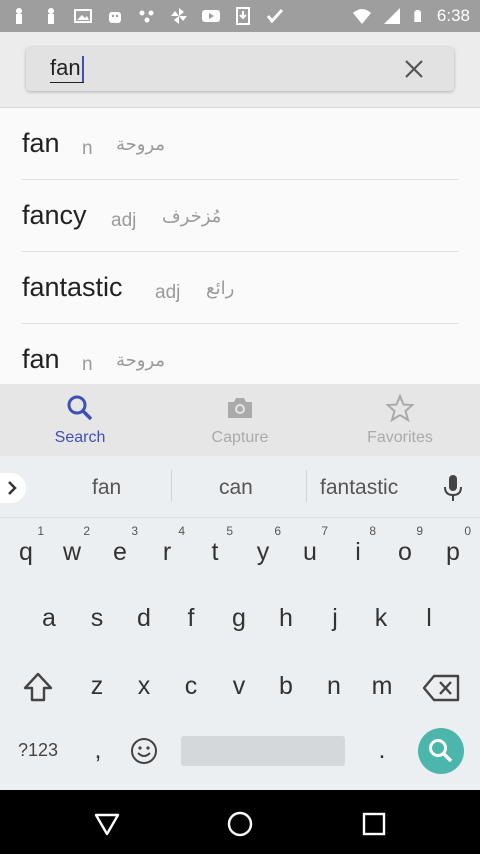 This screenshot has width=480, height=854. What do you see at coordinates (218, 545) in the screenshot?
I see `key-t: t5` at bounding box center [218, 545].